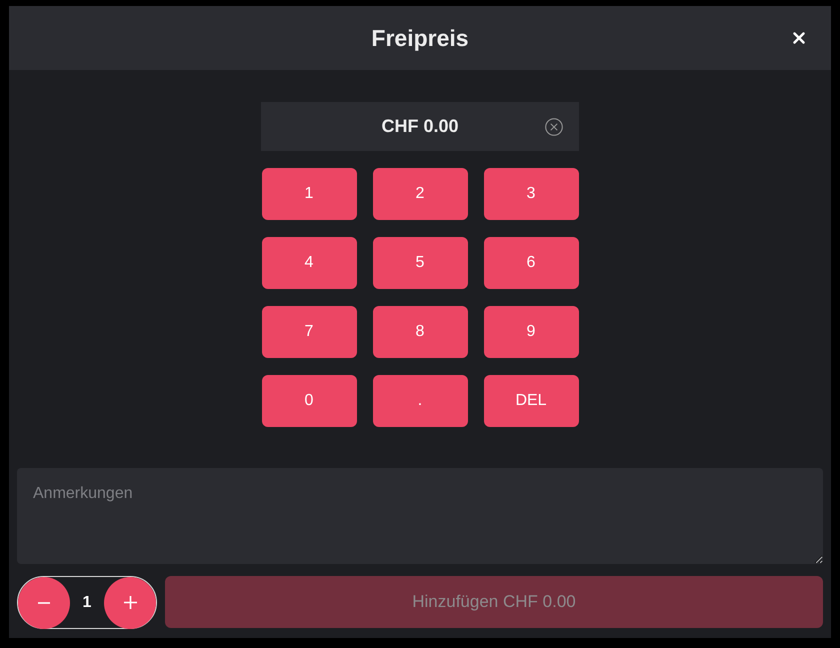 This screenshot has width=840, height=648. Describe the element at coordinates (309, 332) in the screenshot. I see `keypad-key: 7` at that location.